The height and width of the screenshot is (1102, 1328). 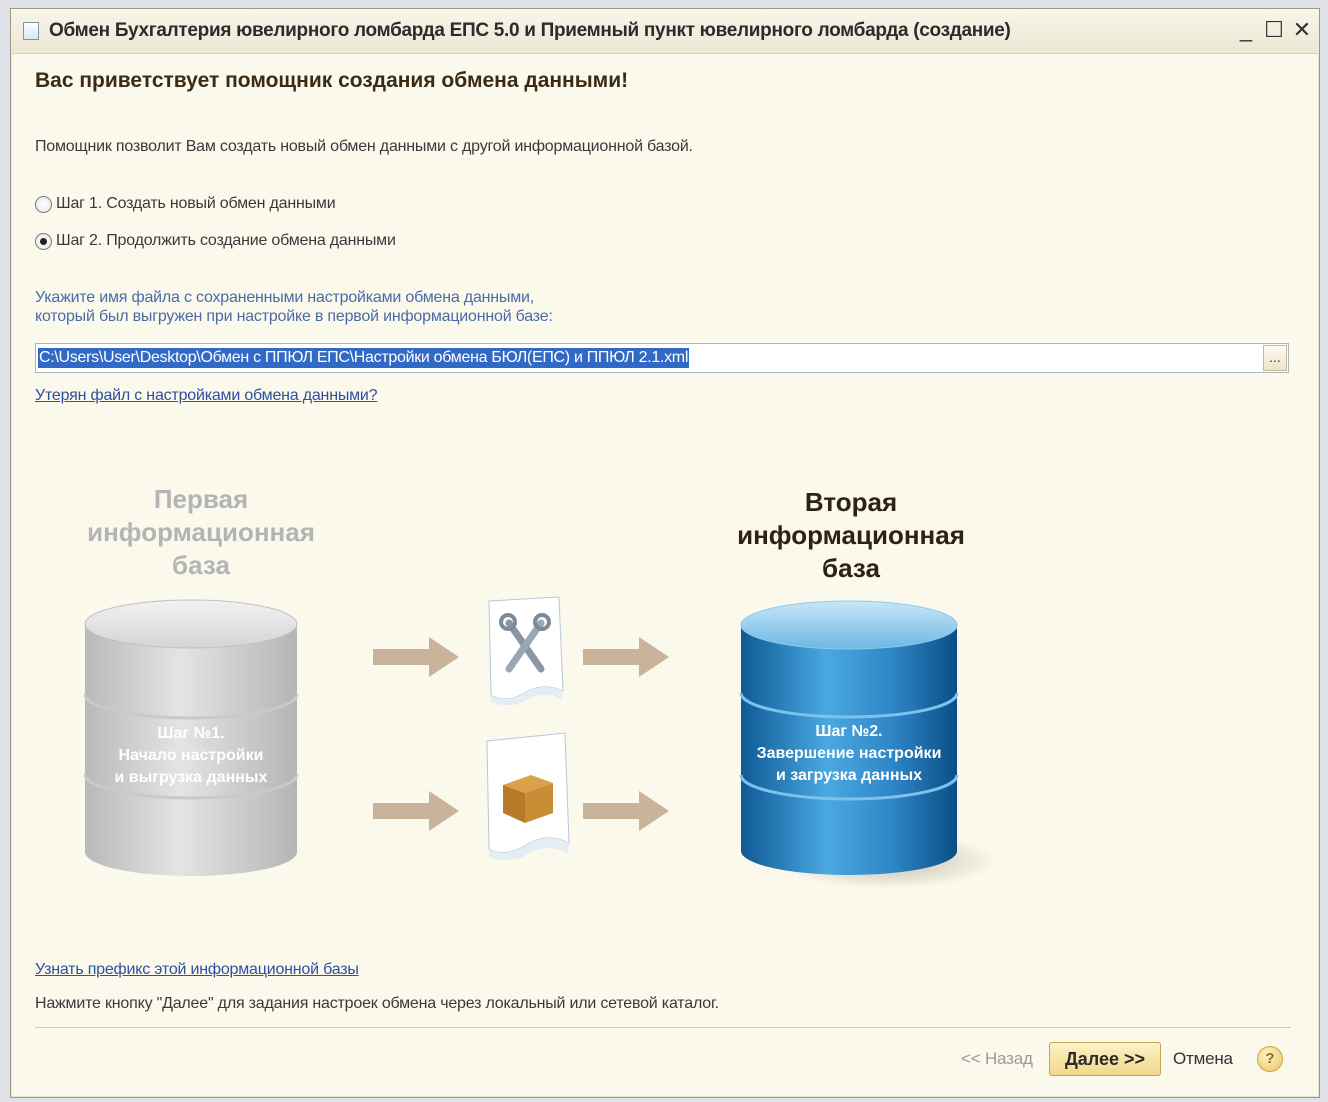 I want to click on next-button: Далее >>, so click(x=1105, y=1059).